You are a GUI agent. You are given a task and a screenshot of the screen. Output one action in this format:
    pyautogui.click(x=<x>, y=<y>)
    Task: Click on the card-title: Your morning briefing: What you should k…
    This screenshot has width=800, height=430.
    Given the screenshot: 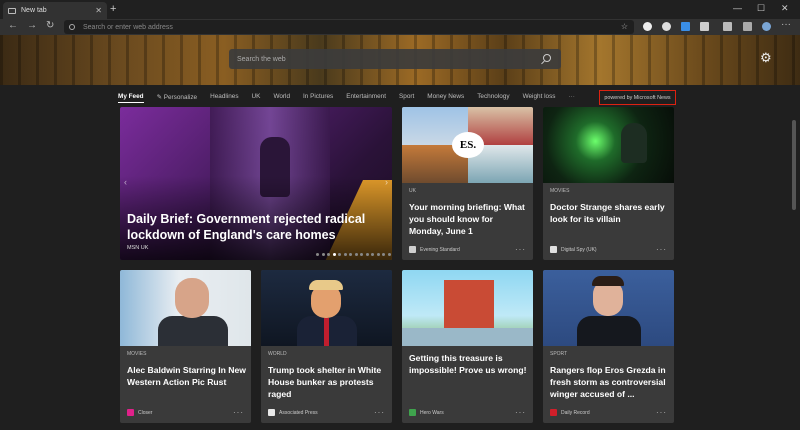 What is the action you would take?
    pyautogui.click(x=469, y=219)
    